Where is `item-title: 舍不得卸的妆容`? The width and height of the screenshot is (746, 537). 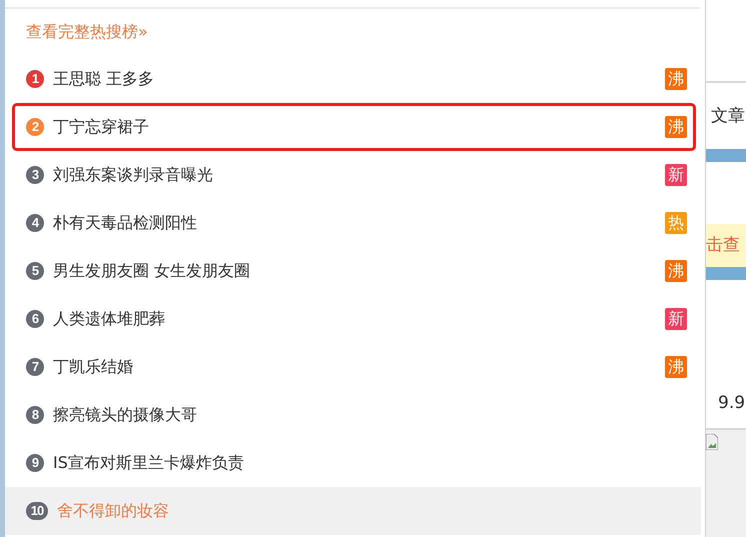 item-title: 舍不得卸的妆容 is located at coordinates (113, 511).